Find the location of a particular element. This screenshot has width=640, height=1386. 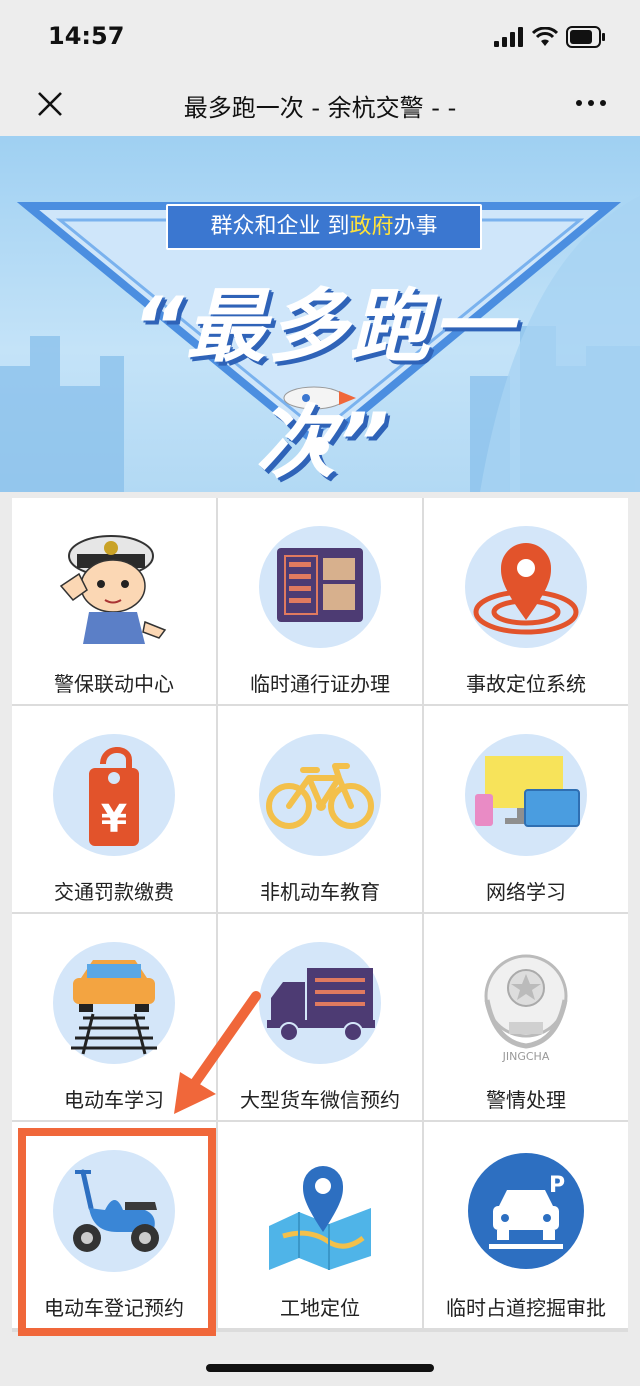

annotation-highlight is located at coordinates (117, 1232).